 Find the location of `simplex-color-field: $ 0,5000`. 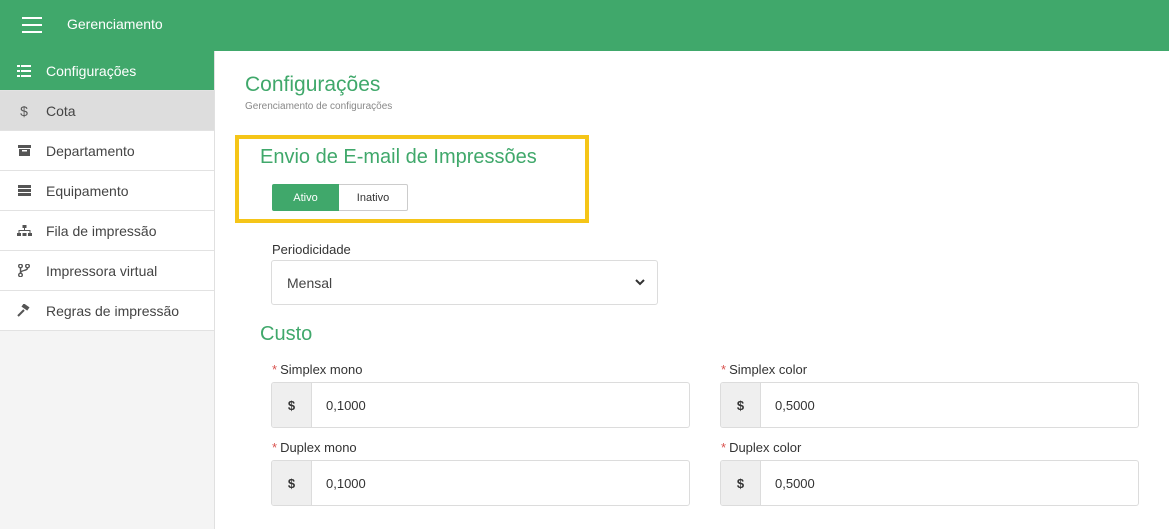

simplex-color-field: $ 0,5000 is located at coordinates (929, 405).